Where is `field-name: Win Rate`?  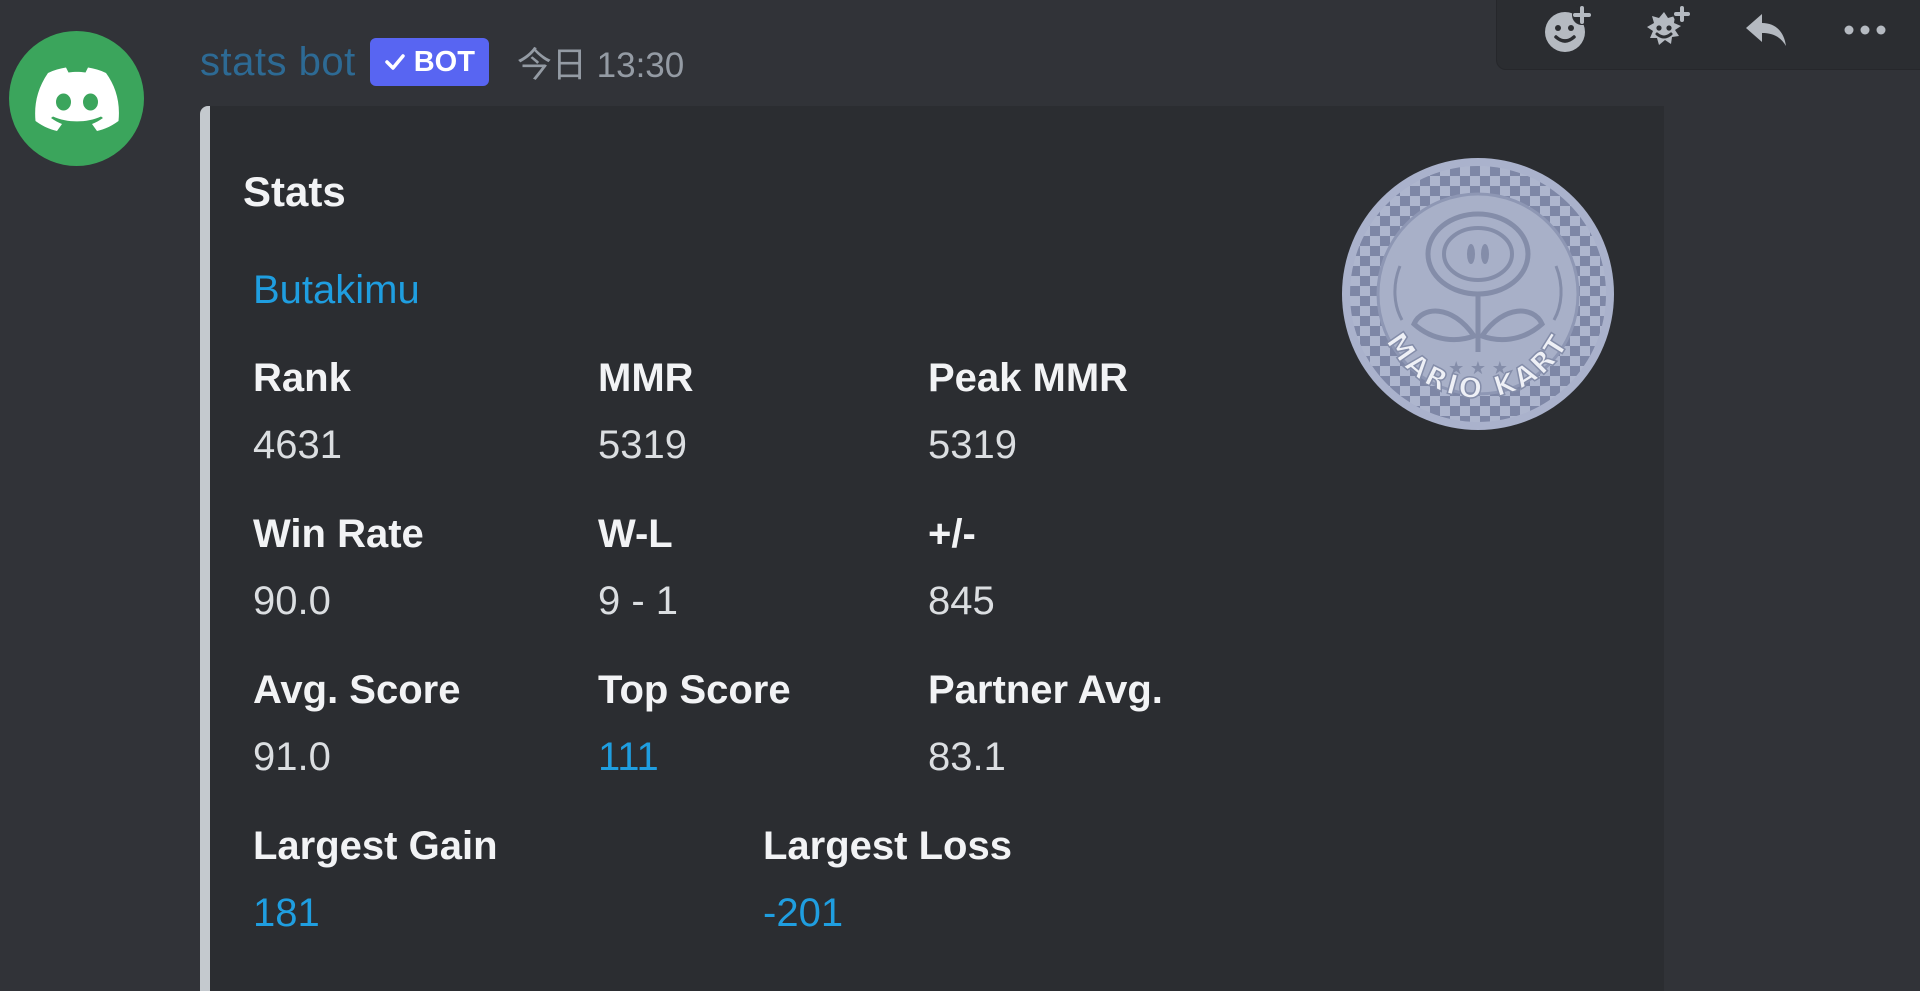
field-name: Win Rate is located at coordinates (338, 534).